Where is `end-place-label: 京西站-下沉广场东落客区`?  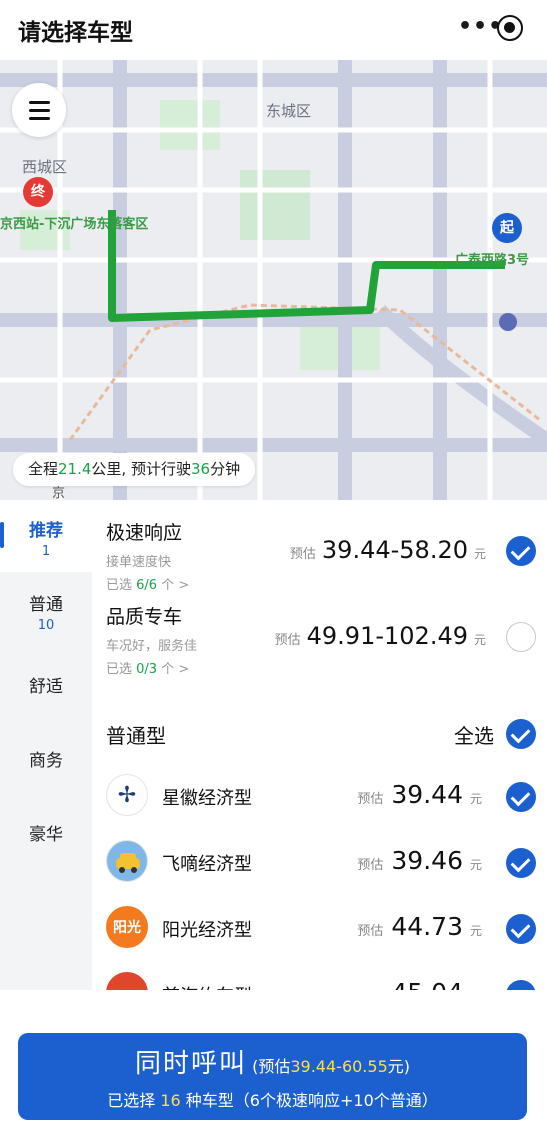 end-place-label: 京西站-下沉广场东落客区 is located at coordinates (74, 224).